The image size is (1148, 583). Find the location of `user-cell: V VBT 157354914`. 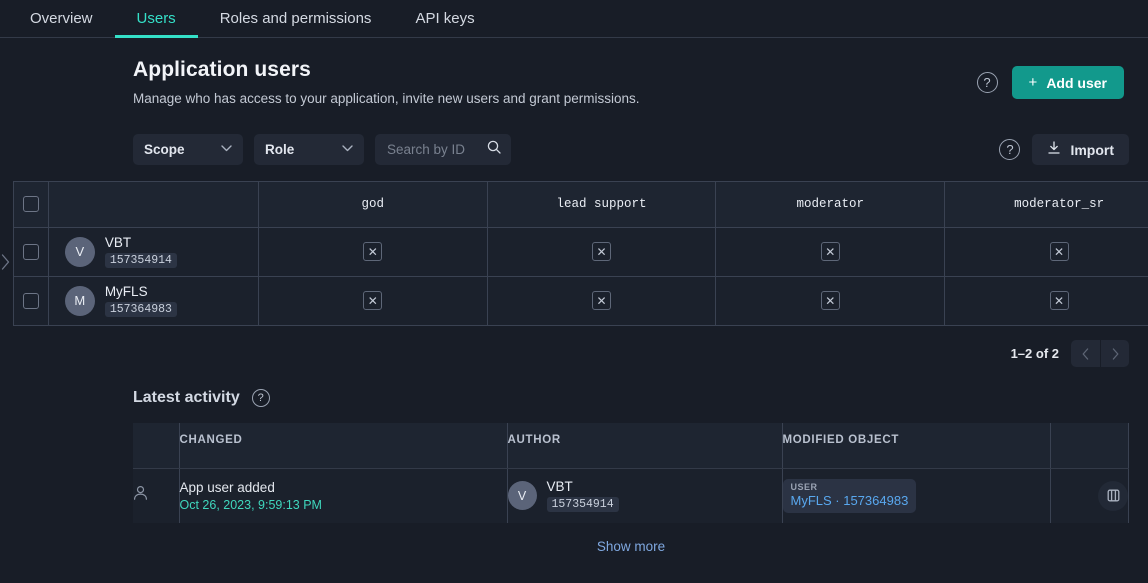

user-cell: V VBT 157354914 is located at coordinates (153, 251).